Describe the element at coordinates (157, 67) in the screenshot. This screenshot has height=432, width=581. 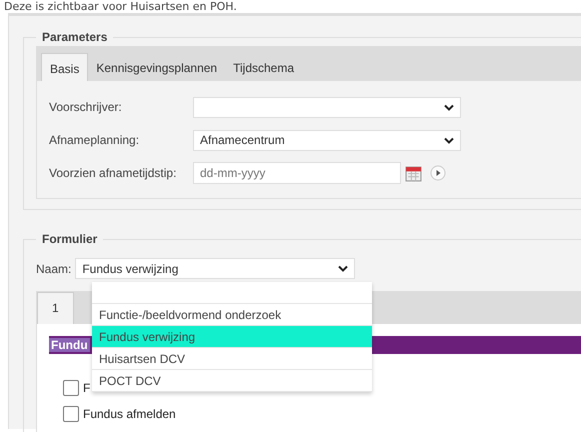
I see `tab: Kennisgevingsplannen` at that location.